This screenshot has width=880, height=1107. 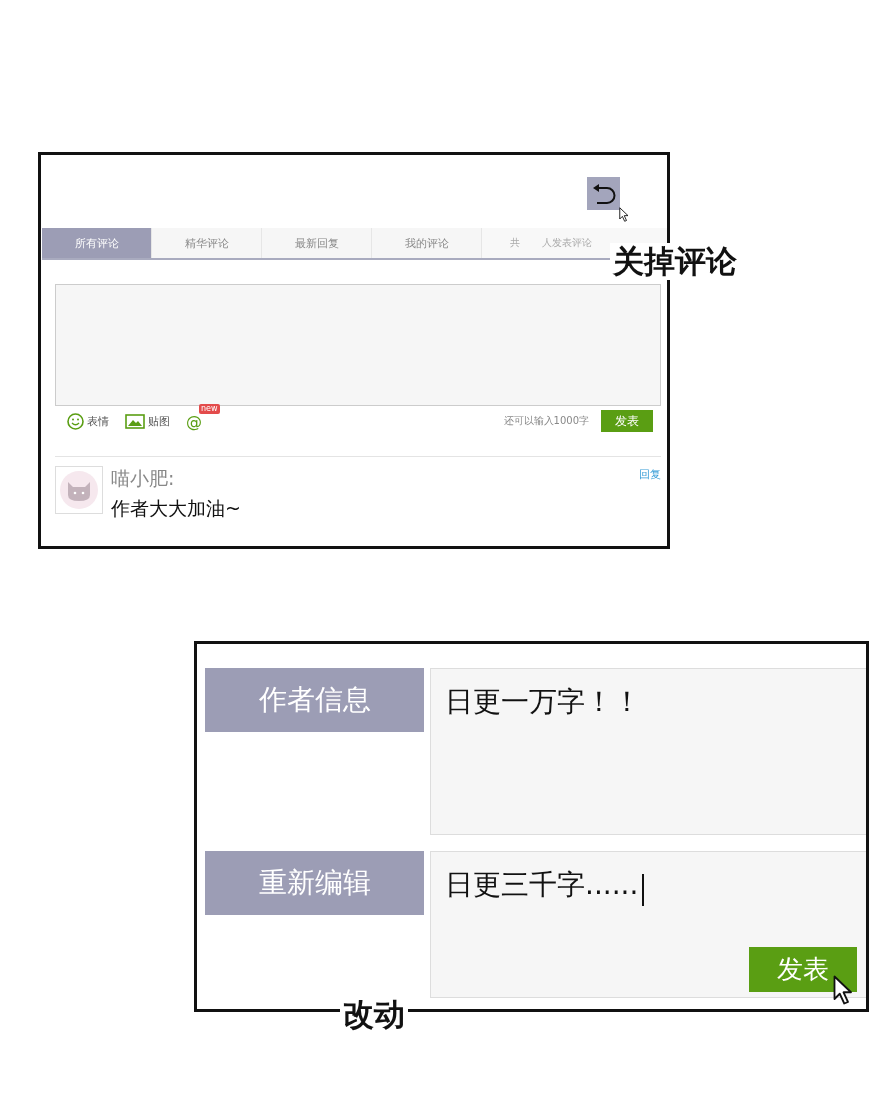 What do you see at coordinates (209, 408) in the screenshot?
I see `new-badge: new` at bounding box center [209, 408].